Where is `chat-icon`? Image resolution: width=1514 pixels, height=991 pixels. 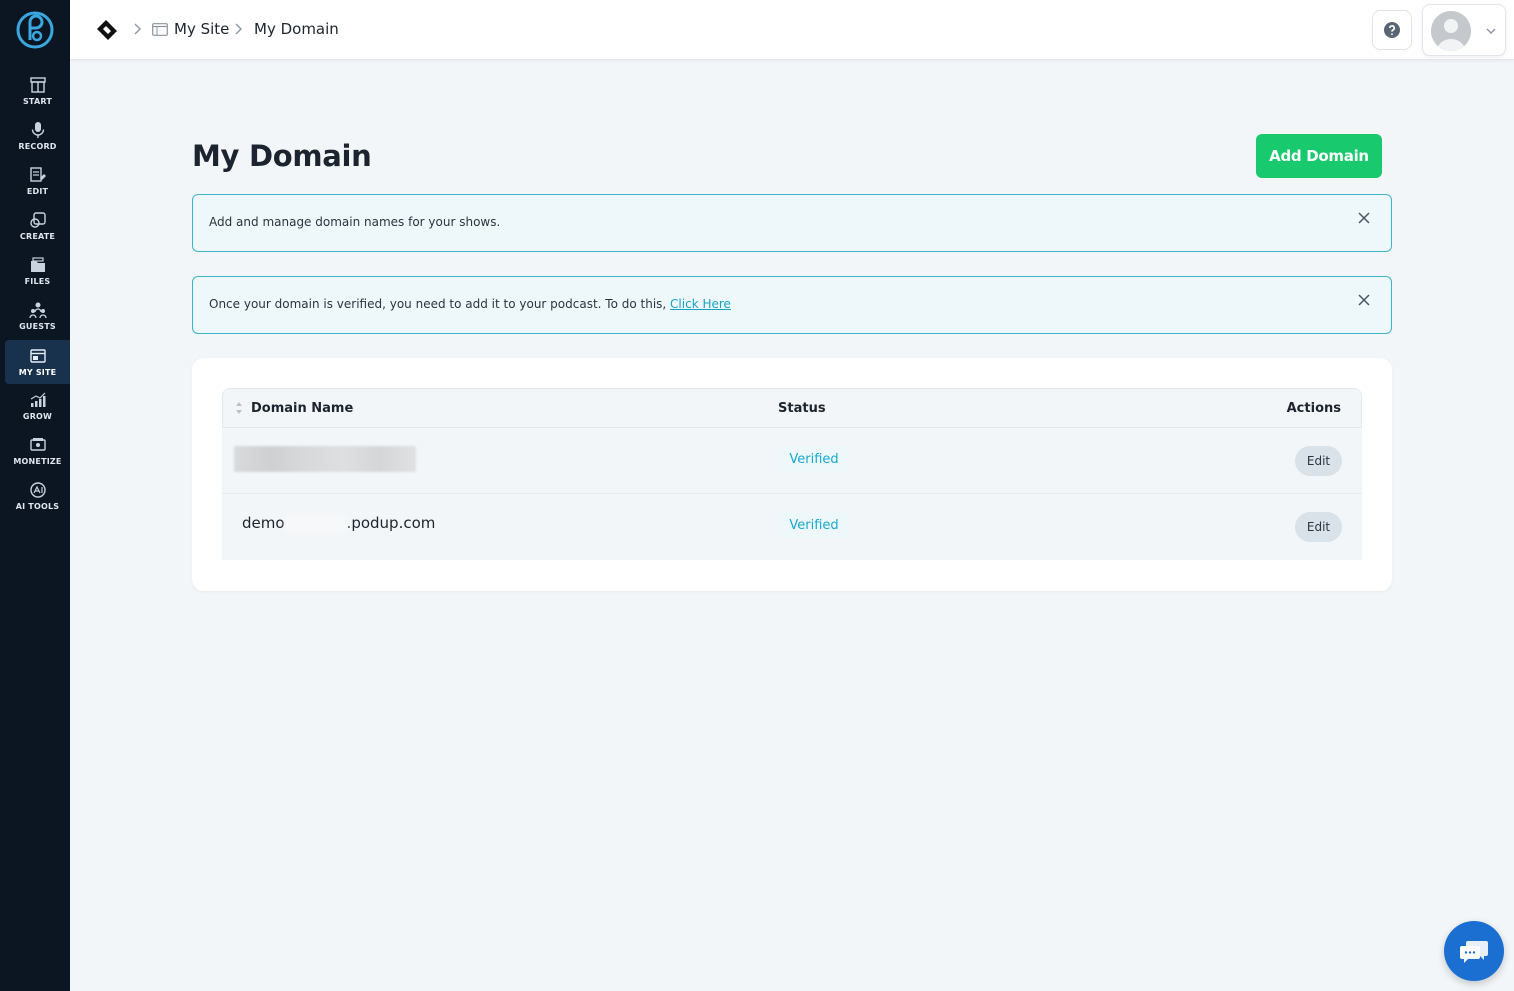 chat-icon is located at coordinates (1474, 952).